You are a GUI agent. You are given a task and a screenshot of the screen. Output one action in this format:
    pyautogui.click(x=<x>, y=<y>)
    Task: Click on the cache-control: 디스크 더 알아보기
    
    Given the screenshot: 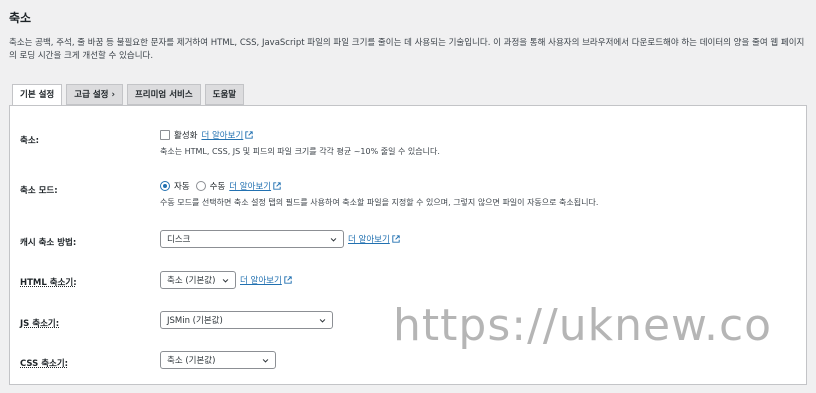 What is the action you would take?
    pyautogui.click(x=280, y=239)
    